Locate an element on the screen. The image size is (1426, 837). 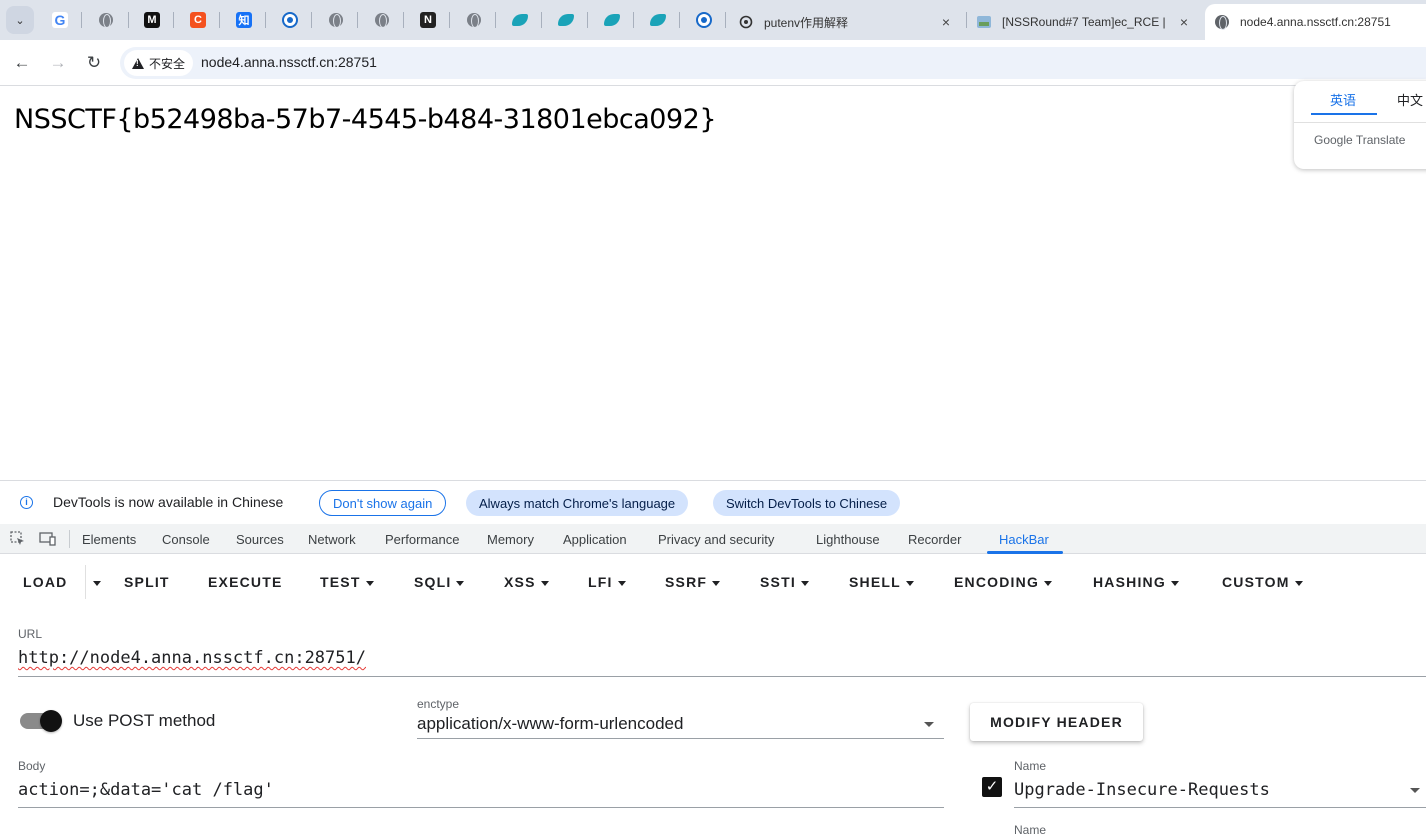
modify-header-button: MODIFY HEADER is located at coordinates (1056, 722).